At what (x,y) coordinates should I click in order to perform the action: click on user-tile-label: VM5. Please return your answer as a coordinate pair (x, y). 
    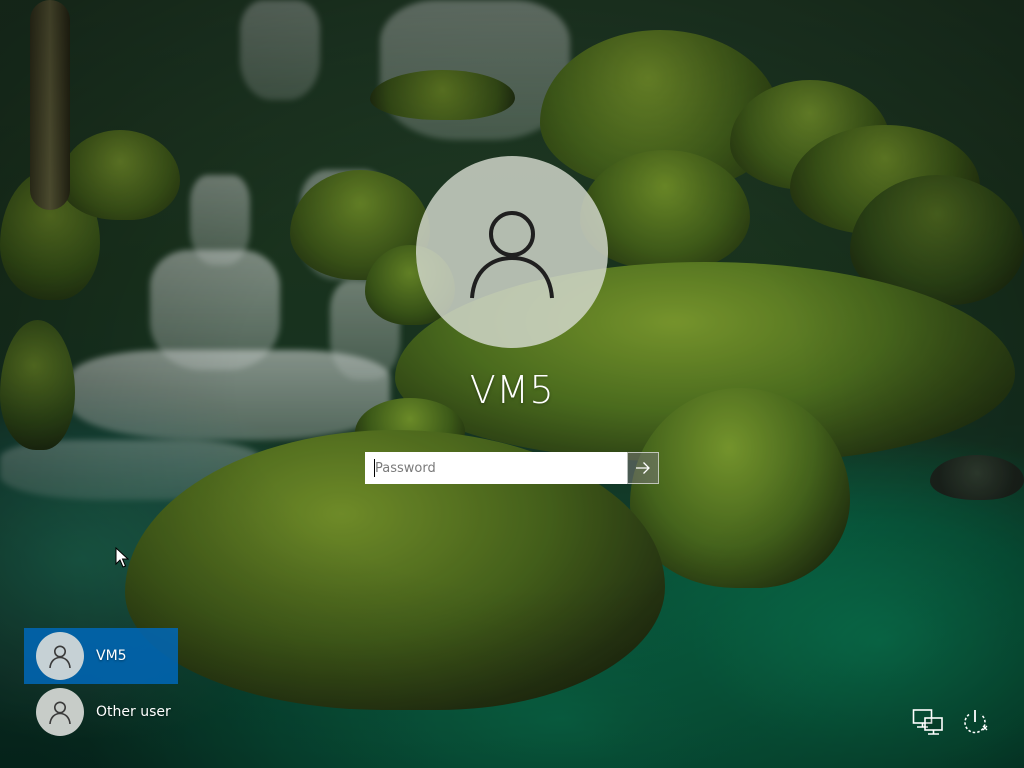
    Looking at the image, I should click on (111, 656).